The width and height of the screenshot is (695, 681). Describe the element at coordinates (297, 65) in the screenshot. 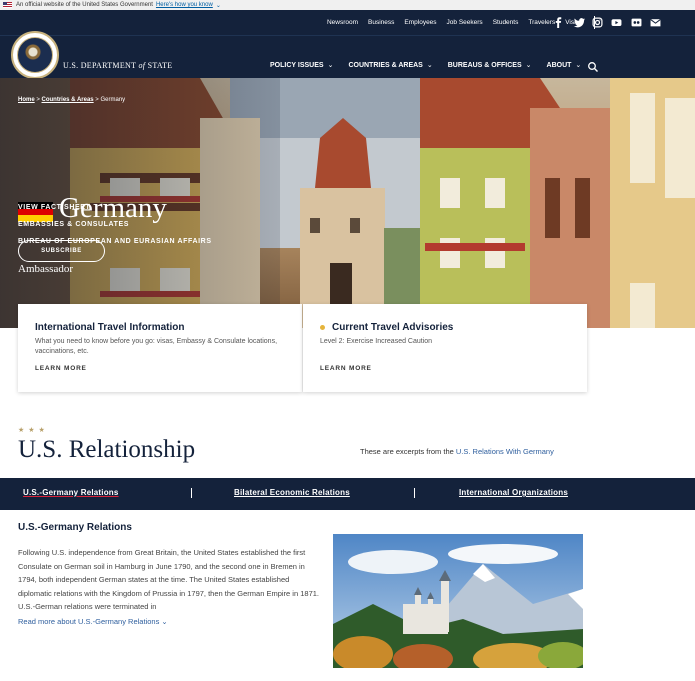

I see `nav-label: POLICY ISSUES` at that location.